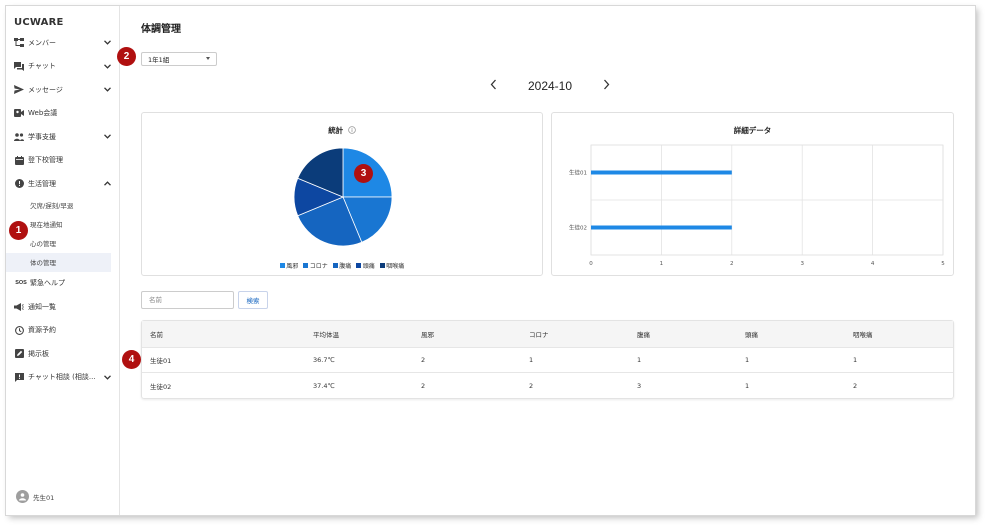 This screenshot has height=527, width=989. I want to click on current-month: 2024-10, so click(550, 86).